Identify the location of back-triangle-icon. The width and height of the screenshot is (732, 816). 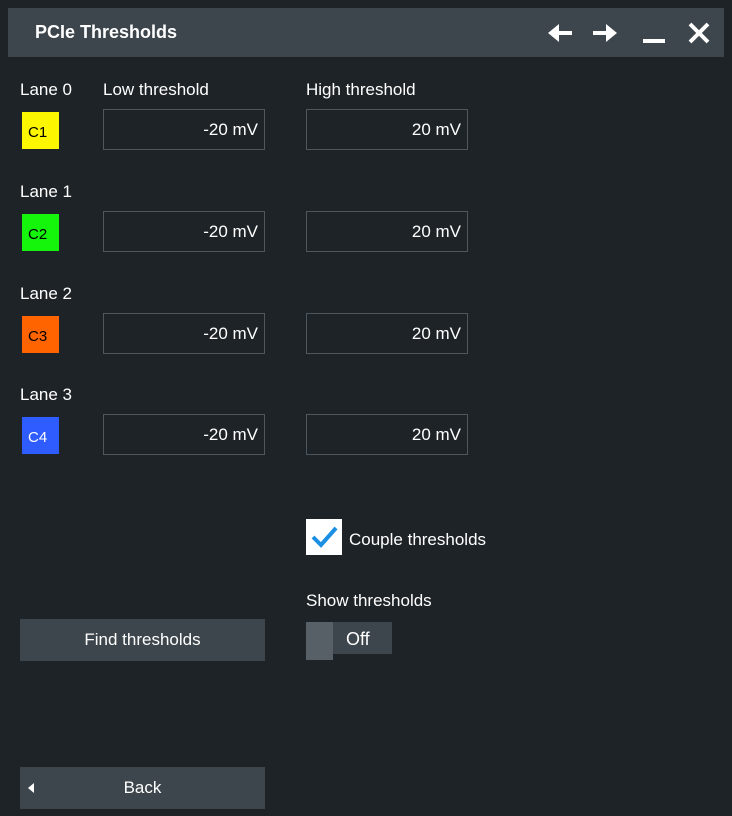
(31, 788).